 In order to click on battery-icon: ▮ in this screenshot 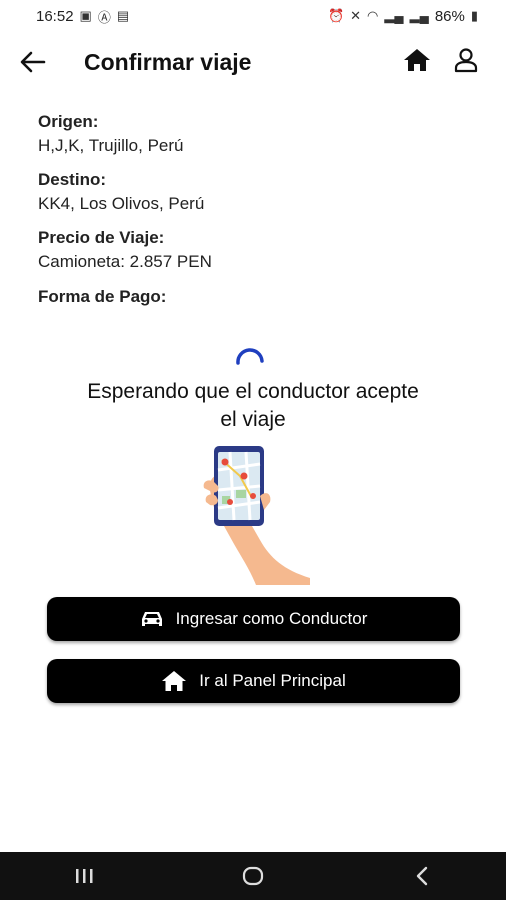, I will do `click(474, 15)`.